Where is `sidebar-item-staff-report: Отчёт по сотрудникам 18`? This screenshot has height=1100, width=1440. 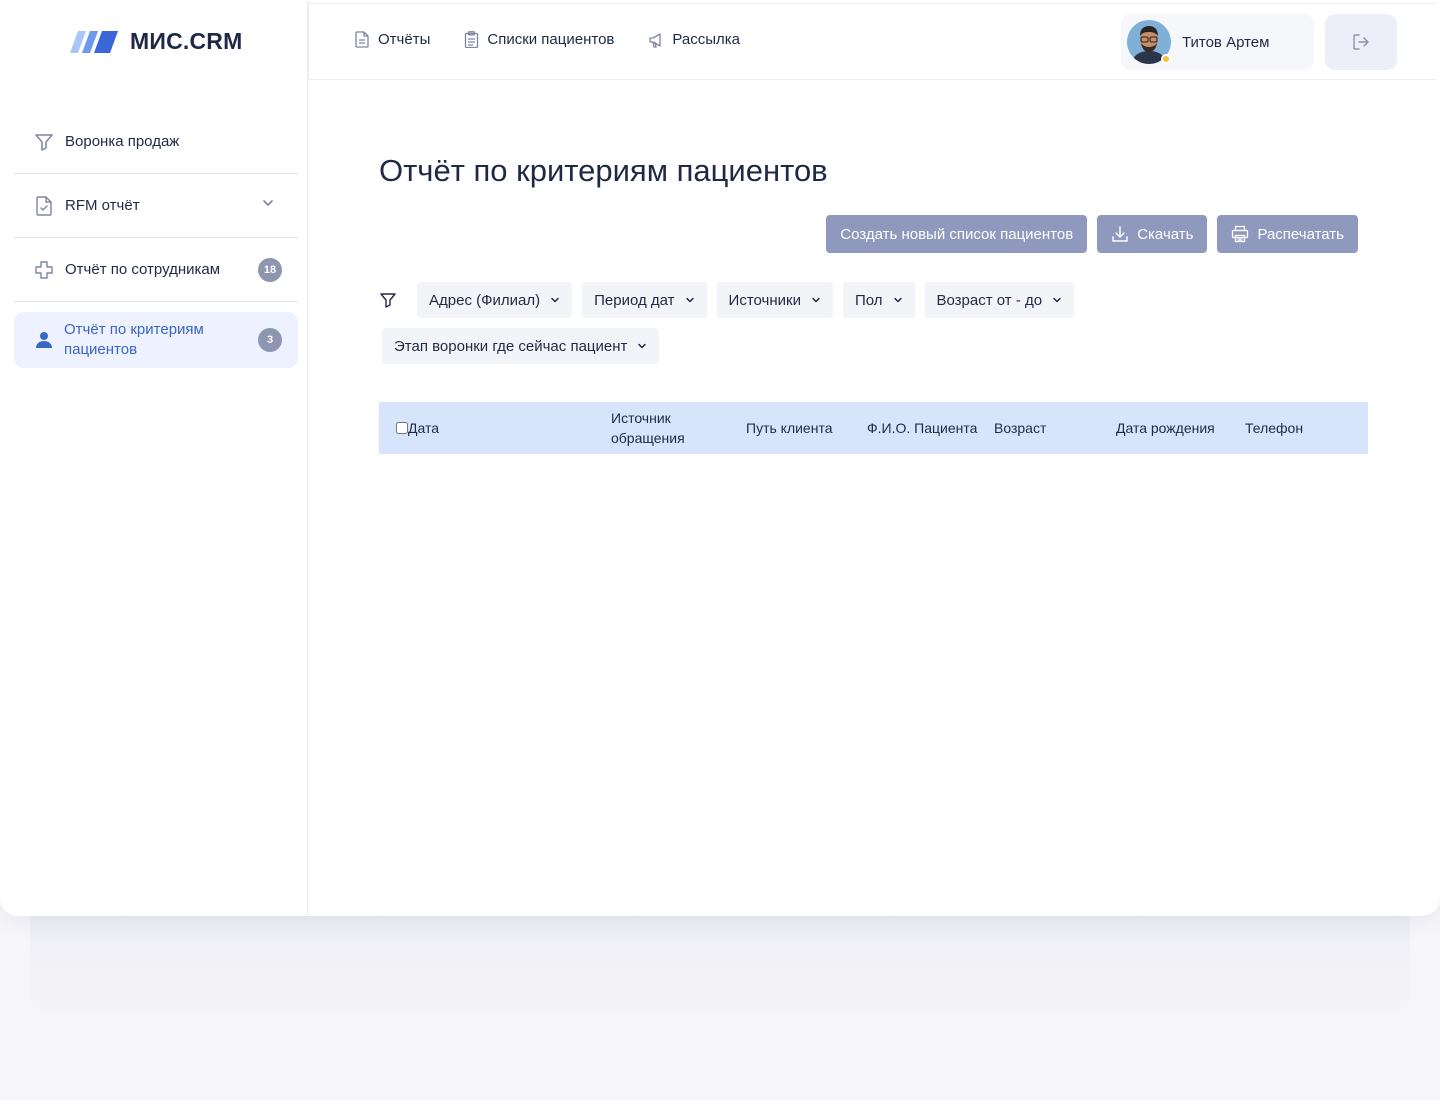 sidebar-item-staff-report: Отчёт по сотрудникам 18 is located at coordinates (156, 270).